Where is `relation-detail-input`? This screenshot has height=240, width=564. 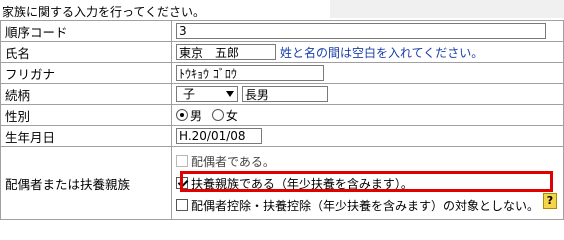
relation-detail-input is located at coordinates (284, 94).